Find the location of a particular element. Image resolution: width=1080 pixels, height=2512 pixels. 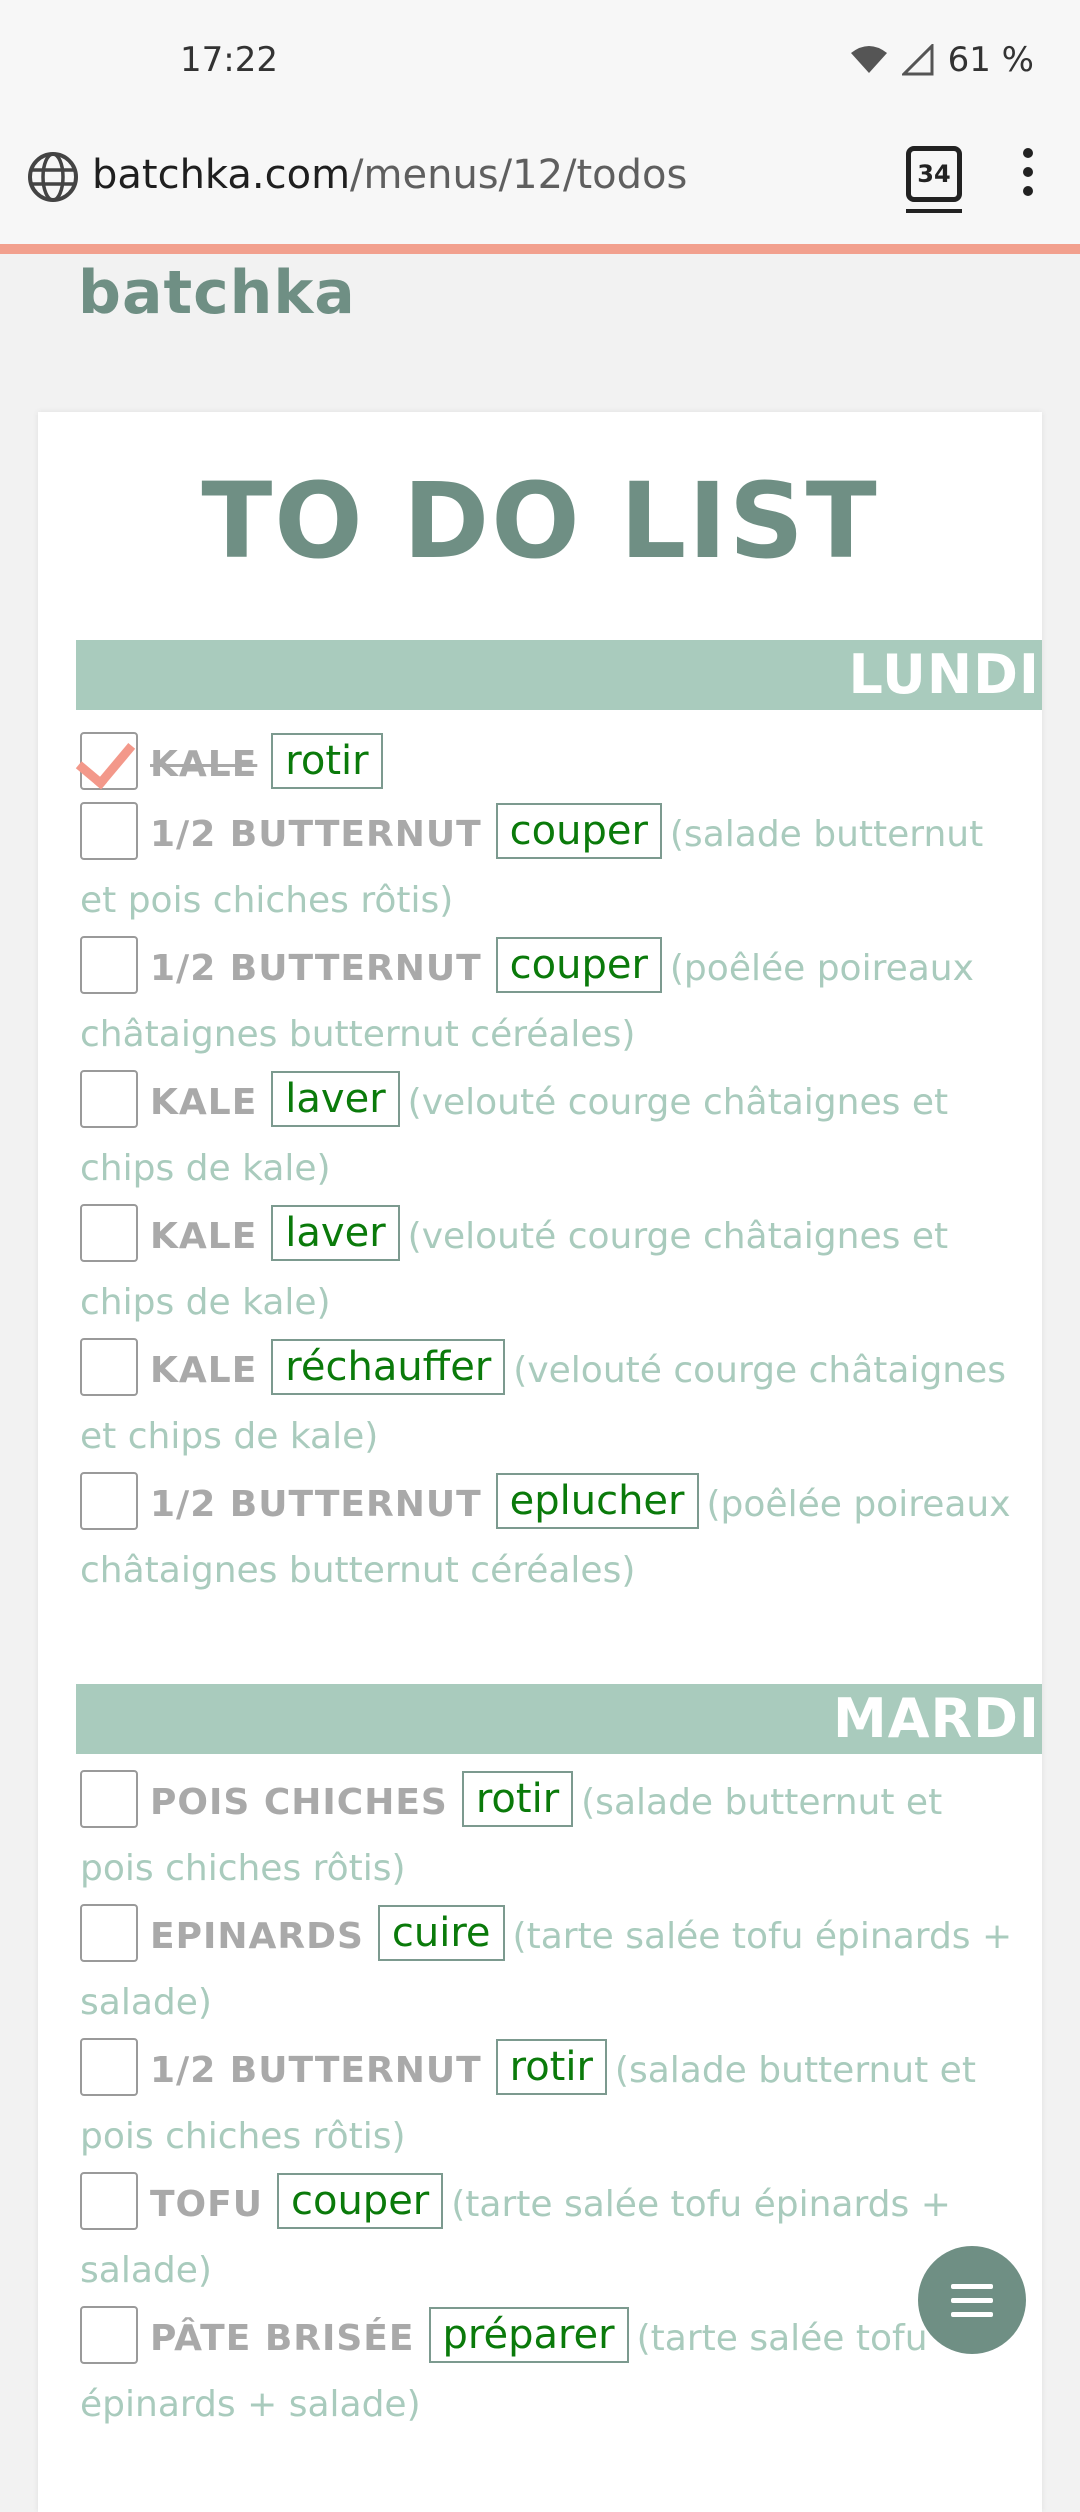

hamburger-menu-icon is located at coordinates (972, 2300).